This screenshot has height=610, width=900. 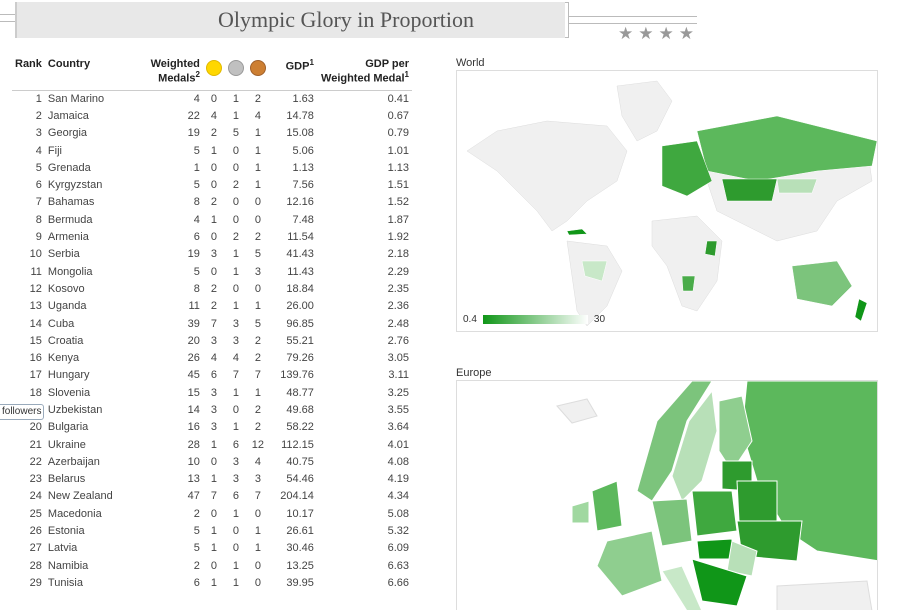 What do you see at coordinates (76, 98) in the screenshot?
I see `cell-country: San Marino` at bounding box center [76, 98].